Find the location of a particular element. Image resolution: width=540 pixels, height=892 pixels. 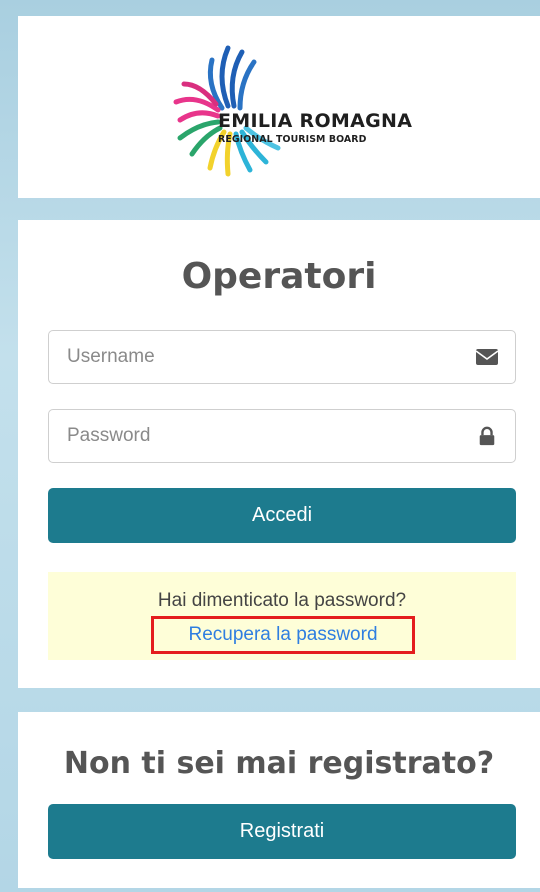

register-button: Registrati is located at coordinates (282, 831).